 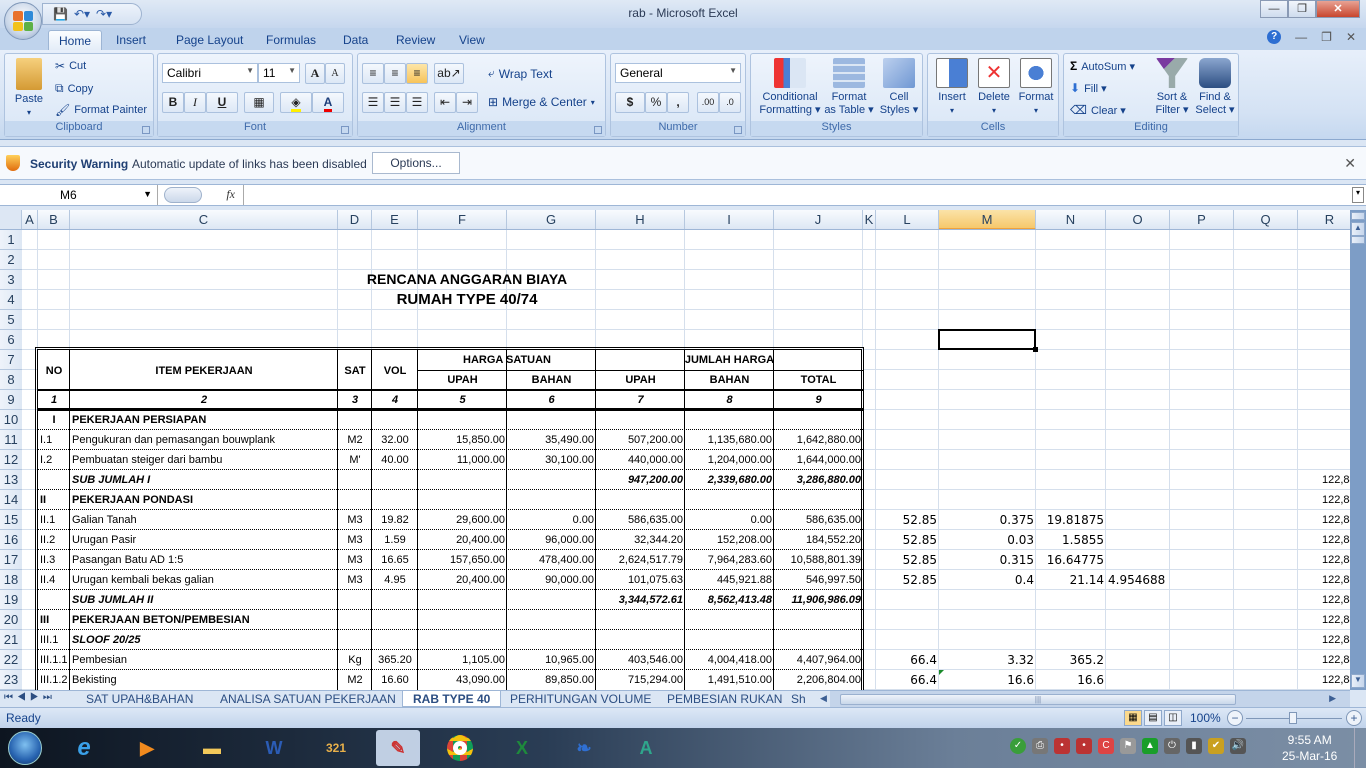 I want to click on number-launcher-icon, so click(x=738, y=130).